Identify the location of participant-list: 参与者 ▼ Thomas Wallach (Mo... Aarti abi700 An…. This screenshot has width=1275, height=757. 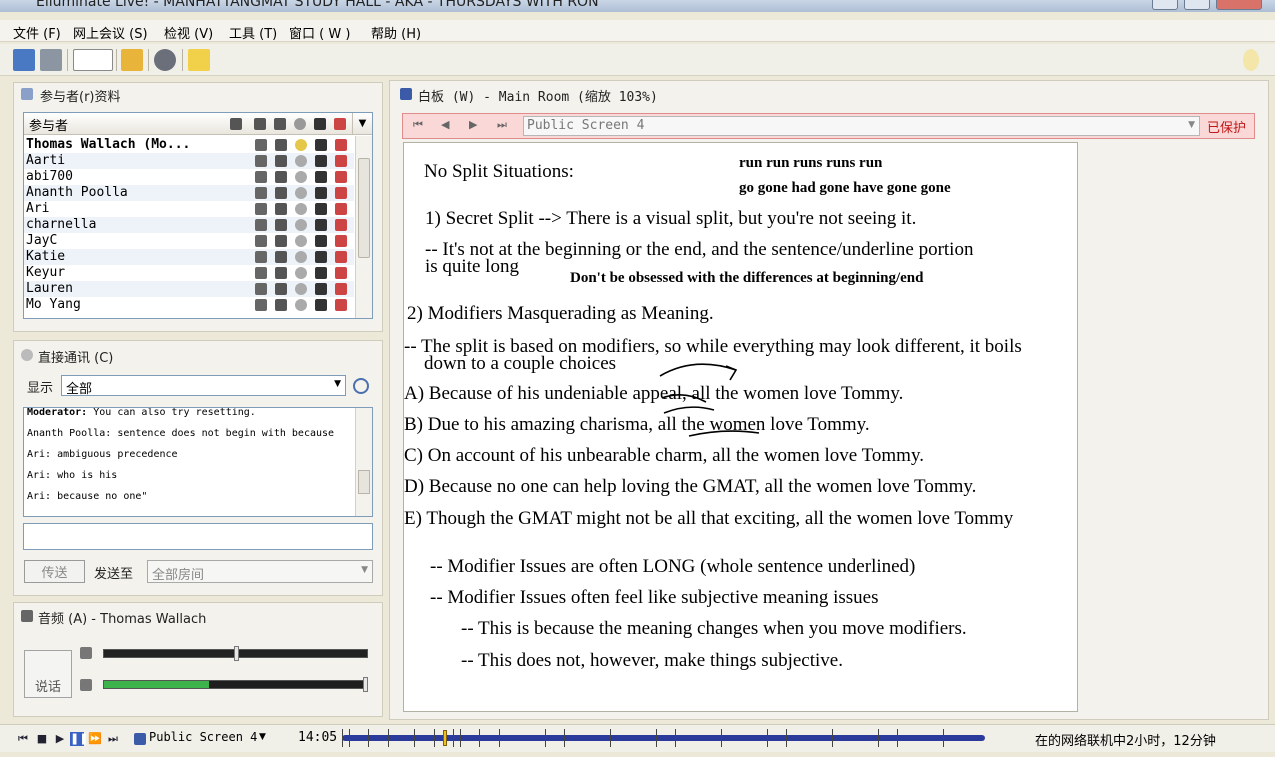
(198, 215).